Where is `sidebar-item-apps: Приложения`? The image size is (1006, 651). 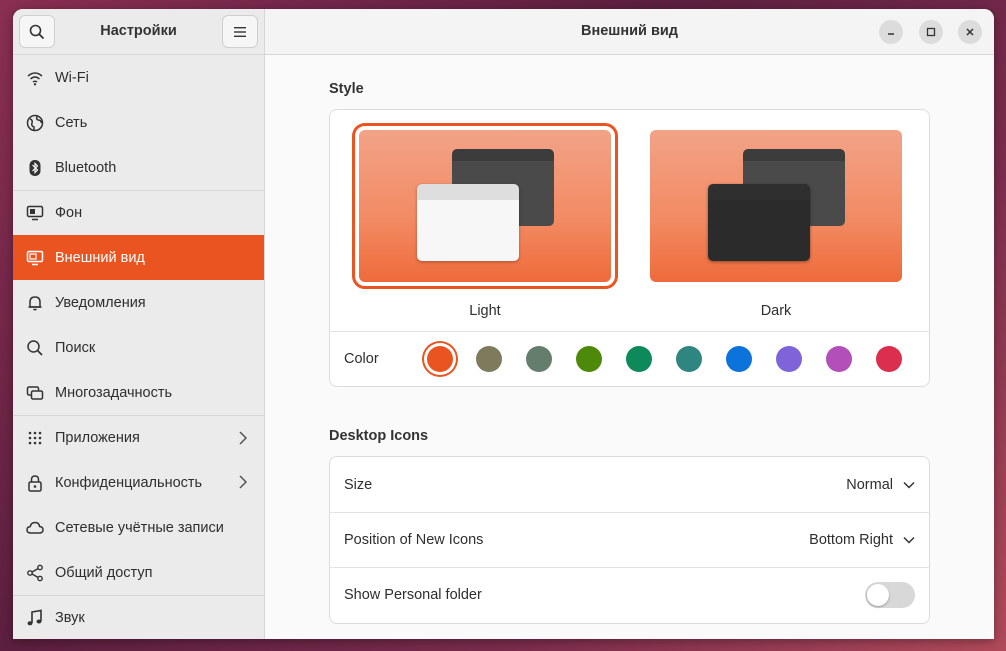 sidebar-item-apps: Приложения is located at coordinates (138, 437).